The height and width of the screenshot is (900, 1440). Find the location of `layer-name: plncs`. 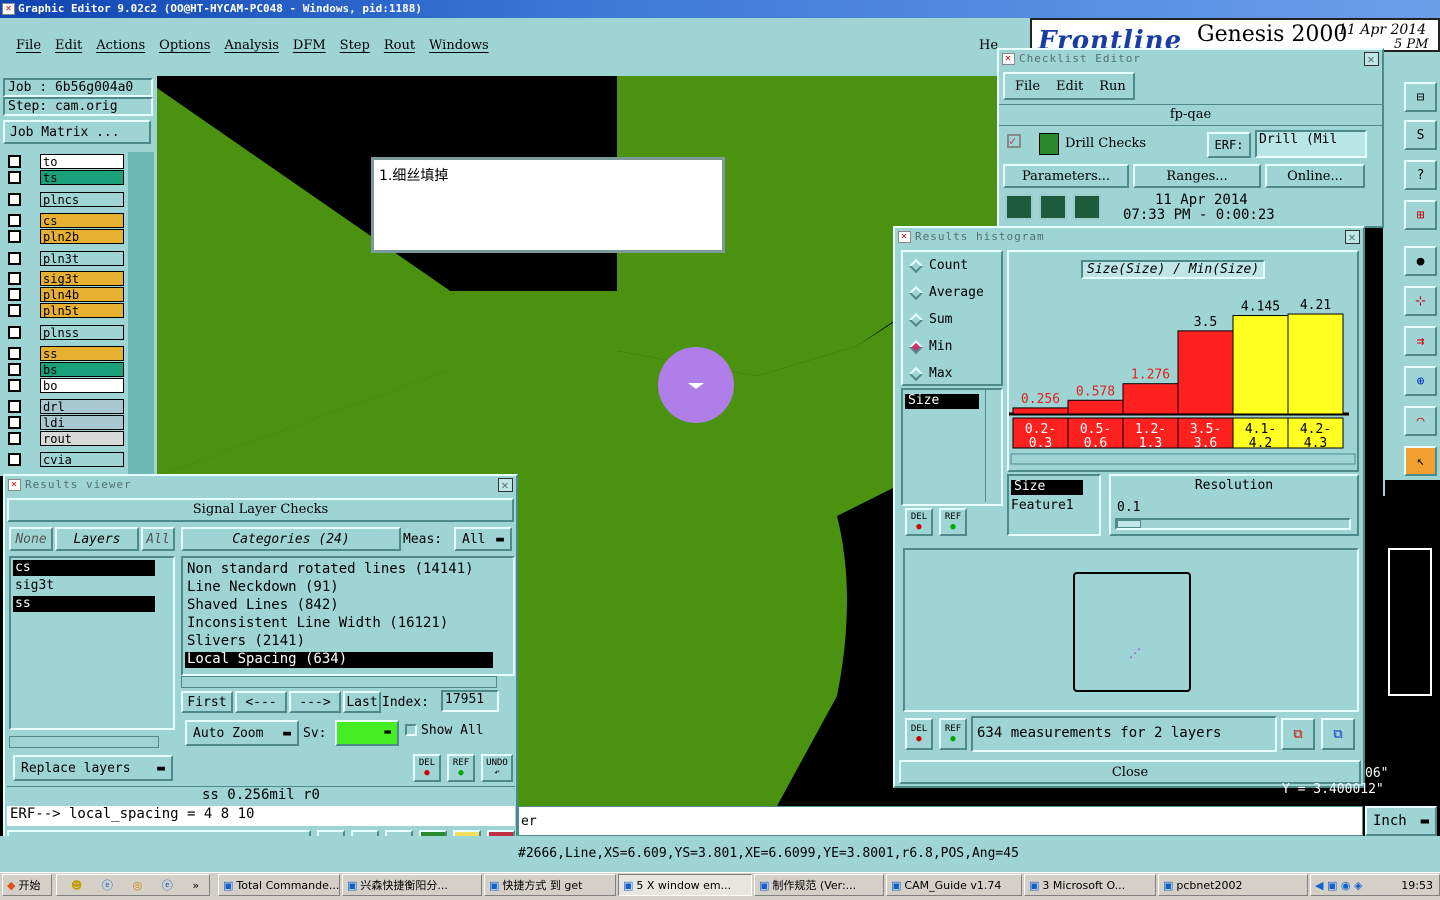

layer-name: plncs is located at coordinates (82, 199).